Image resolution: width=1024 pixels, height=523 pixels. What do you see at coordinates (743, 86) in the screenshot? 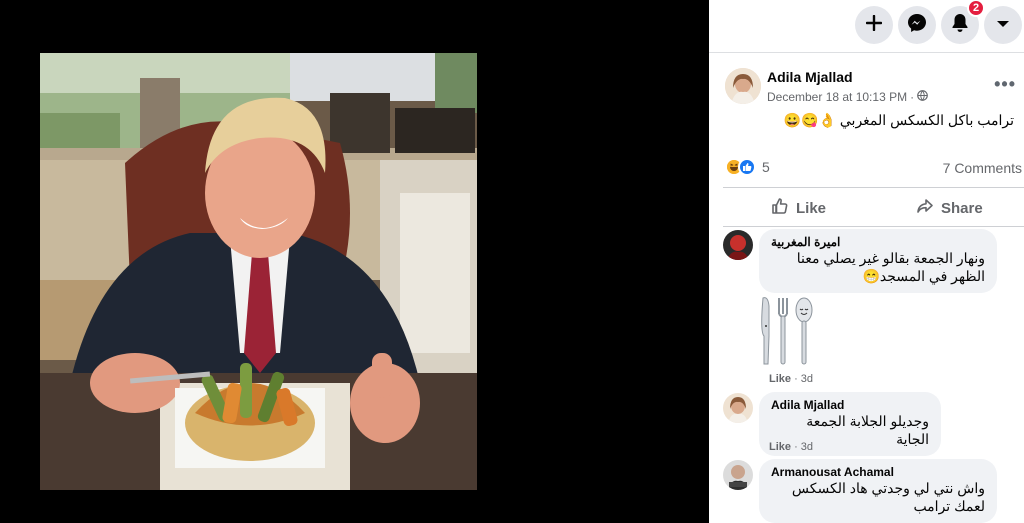
I see `author-avatar` at bounding box center [743, 86].